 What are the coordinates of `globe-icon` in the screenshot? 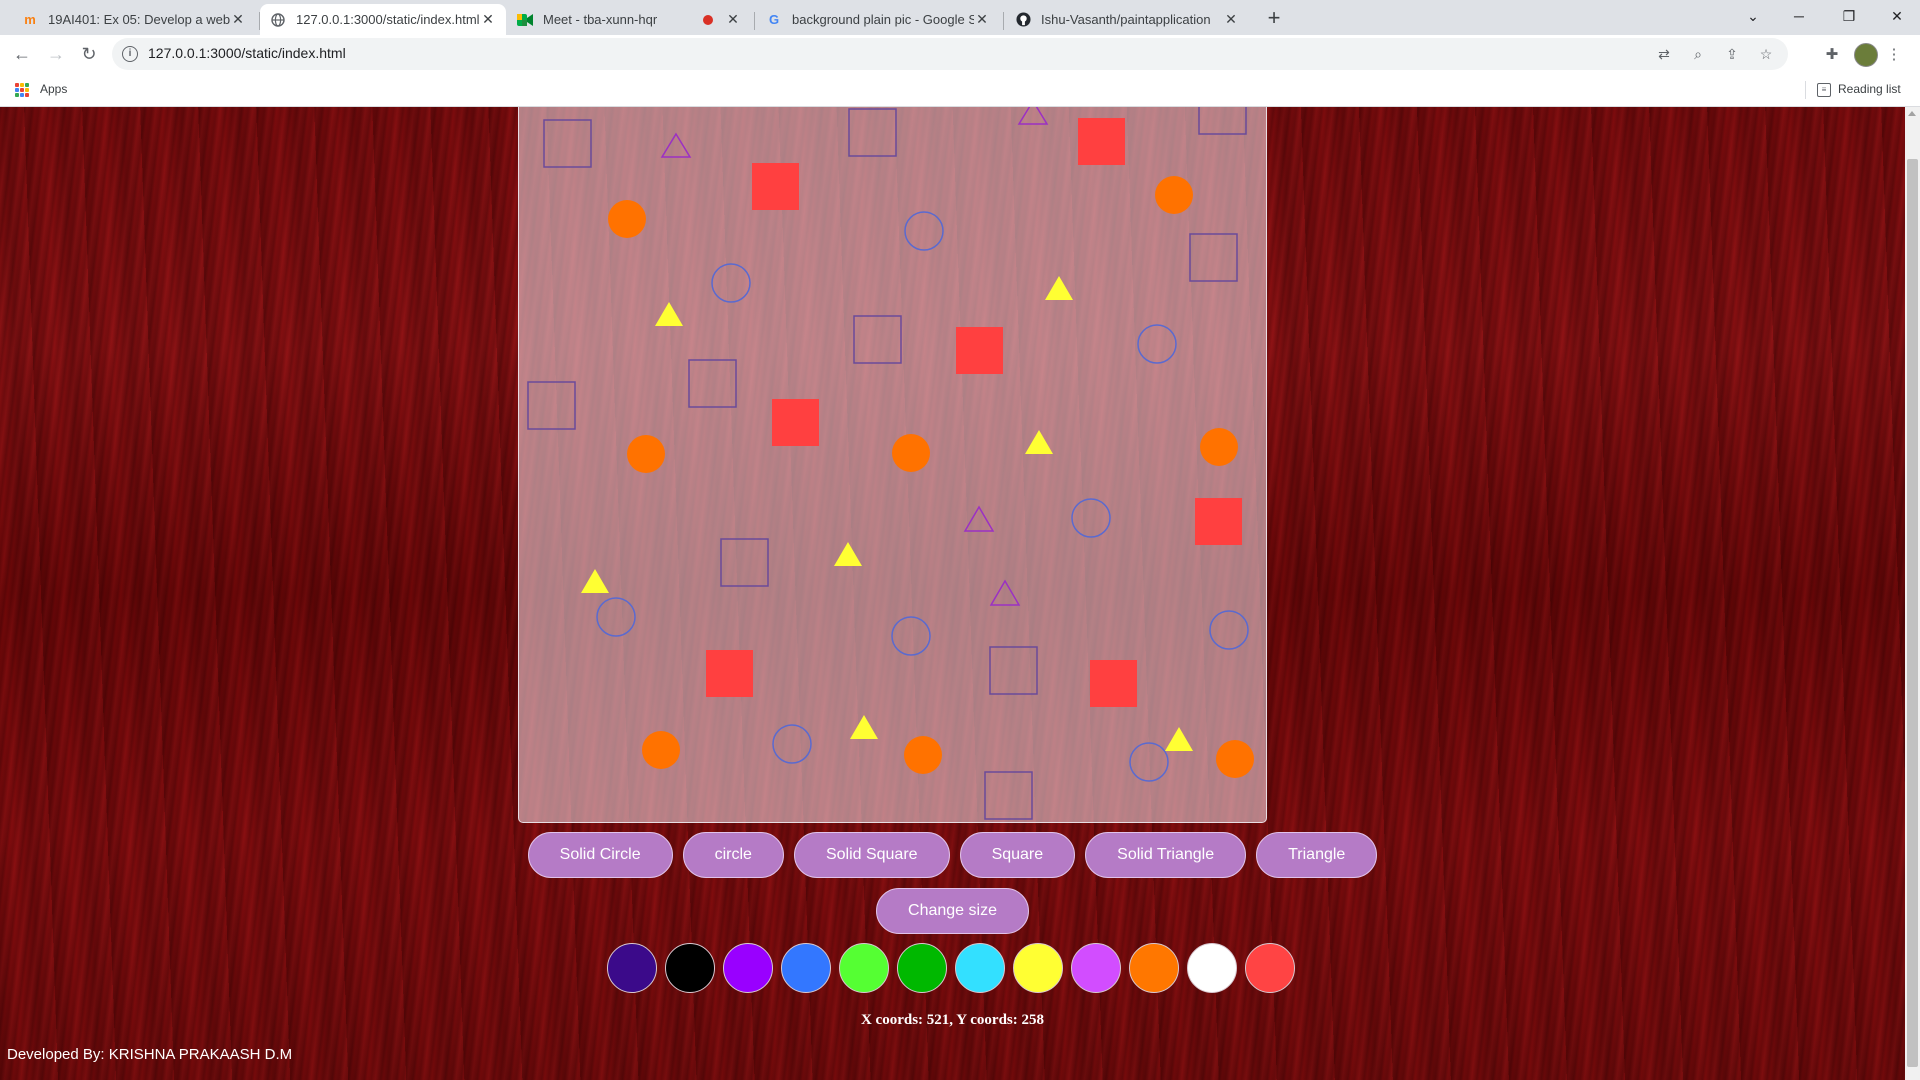 It's located at (278, 20).